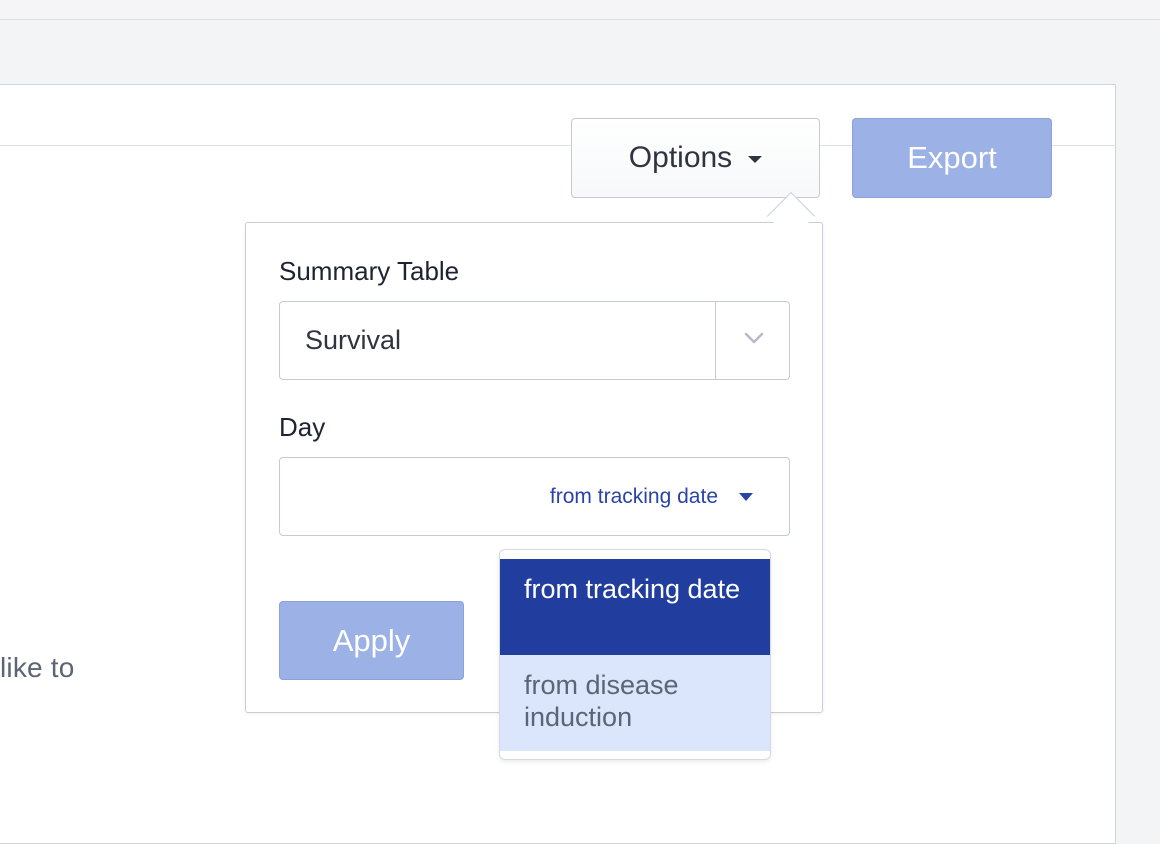 This screenshot has height=844, width=1160. I want to click on select-separator, so click(715, 340).